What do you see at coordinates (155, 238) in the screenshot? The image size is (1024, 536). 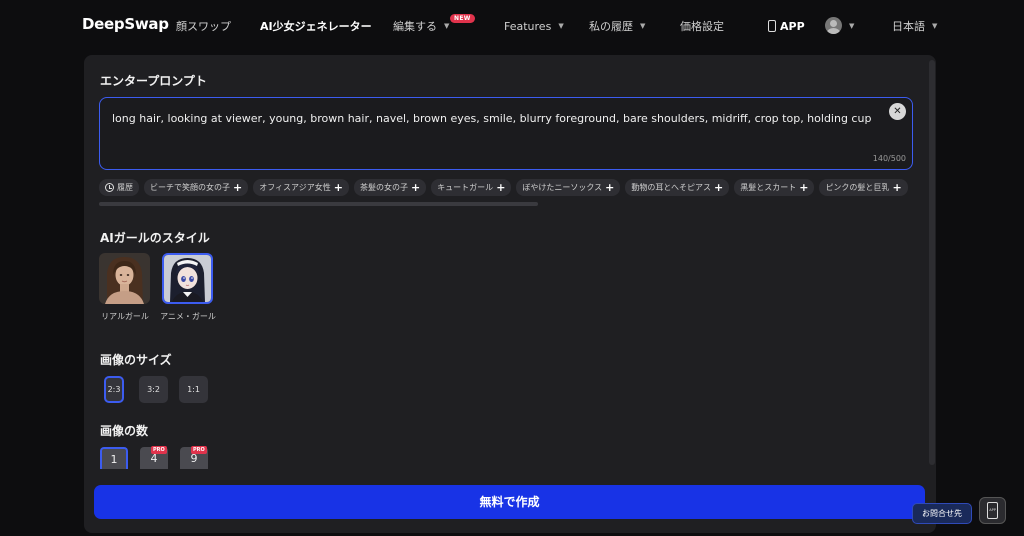 I see `style-title: AIガールのスタイル` at bounding box center [155, 238].